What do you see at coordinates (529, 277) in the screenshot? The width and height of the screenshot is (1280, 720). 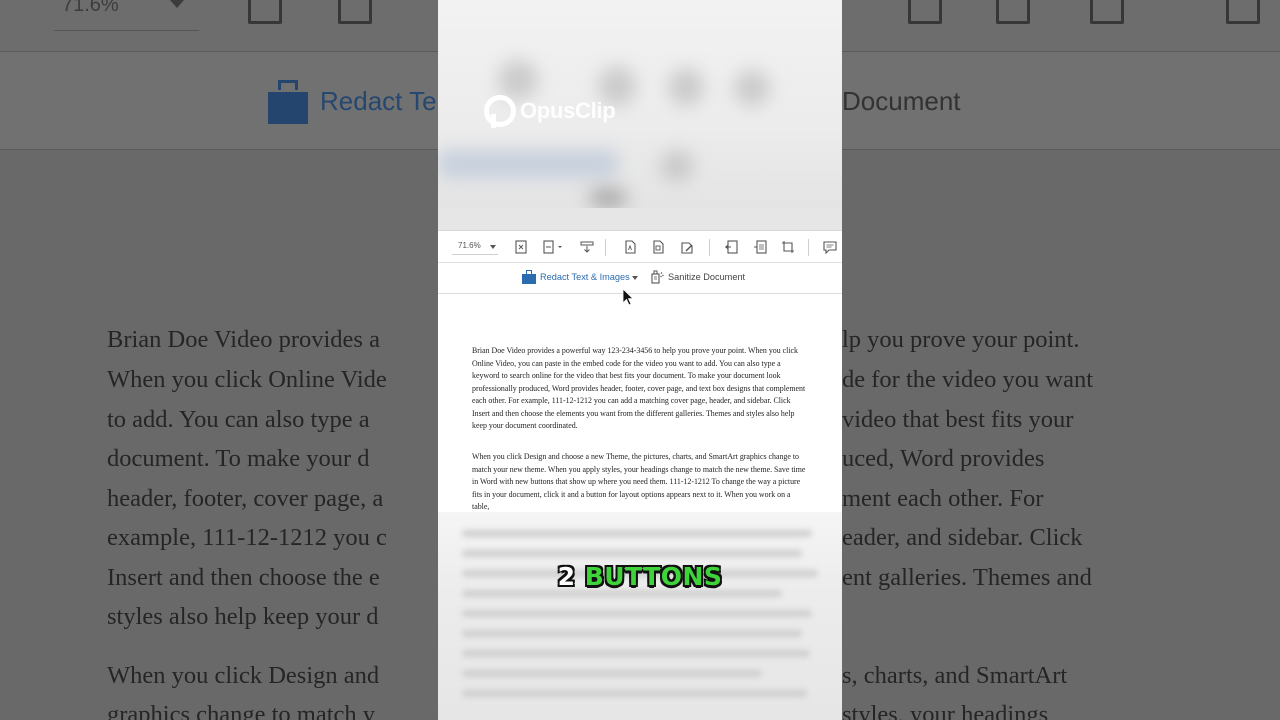 I see `redact-icon` at bounding box center [529, 277].